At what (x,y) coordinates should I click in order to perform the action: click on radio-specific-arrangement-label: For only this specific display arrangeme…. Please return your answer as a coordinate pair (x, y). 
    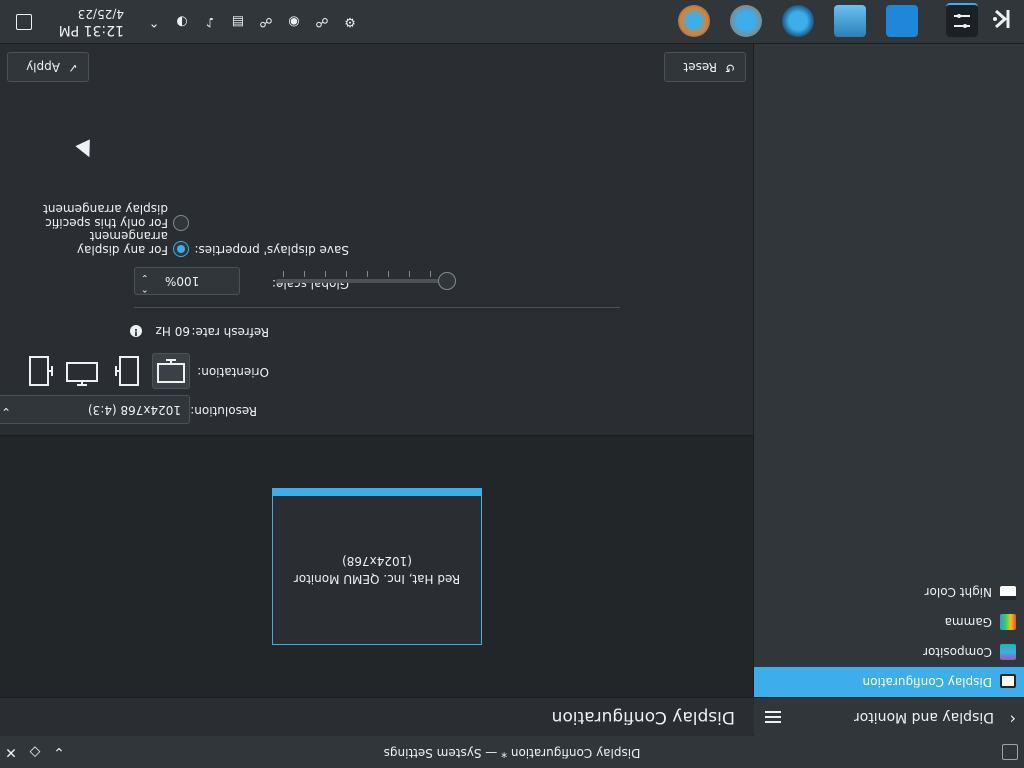
    Looking at the image, I should click on (84, 216).